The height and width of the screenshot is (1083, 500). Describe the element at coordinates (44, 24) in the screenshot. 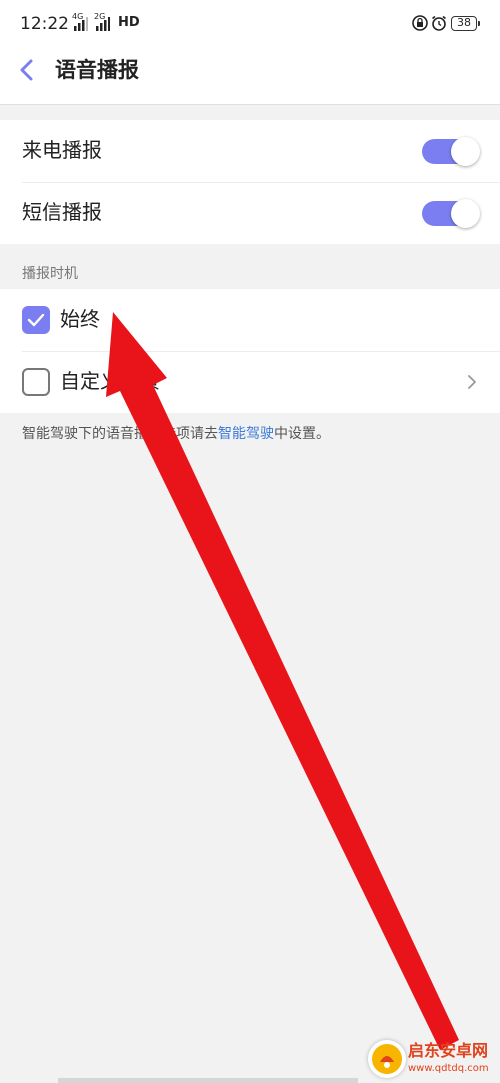

I see `status-time: 12:22` at that location.